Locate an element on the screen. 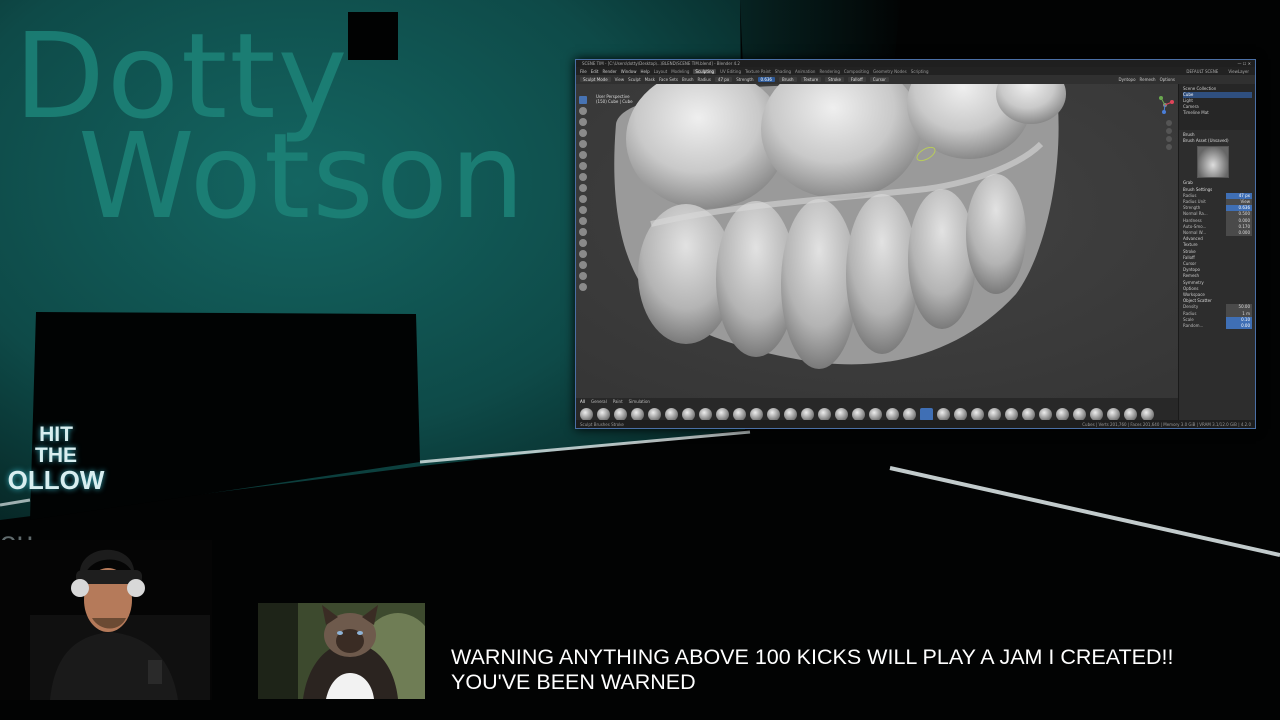 Image resolution: width=1280 pixels, height=720 pixels. tab-uv-editing: UV Editing is located at coordinates (730, 71).